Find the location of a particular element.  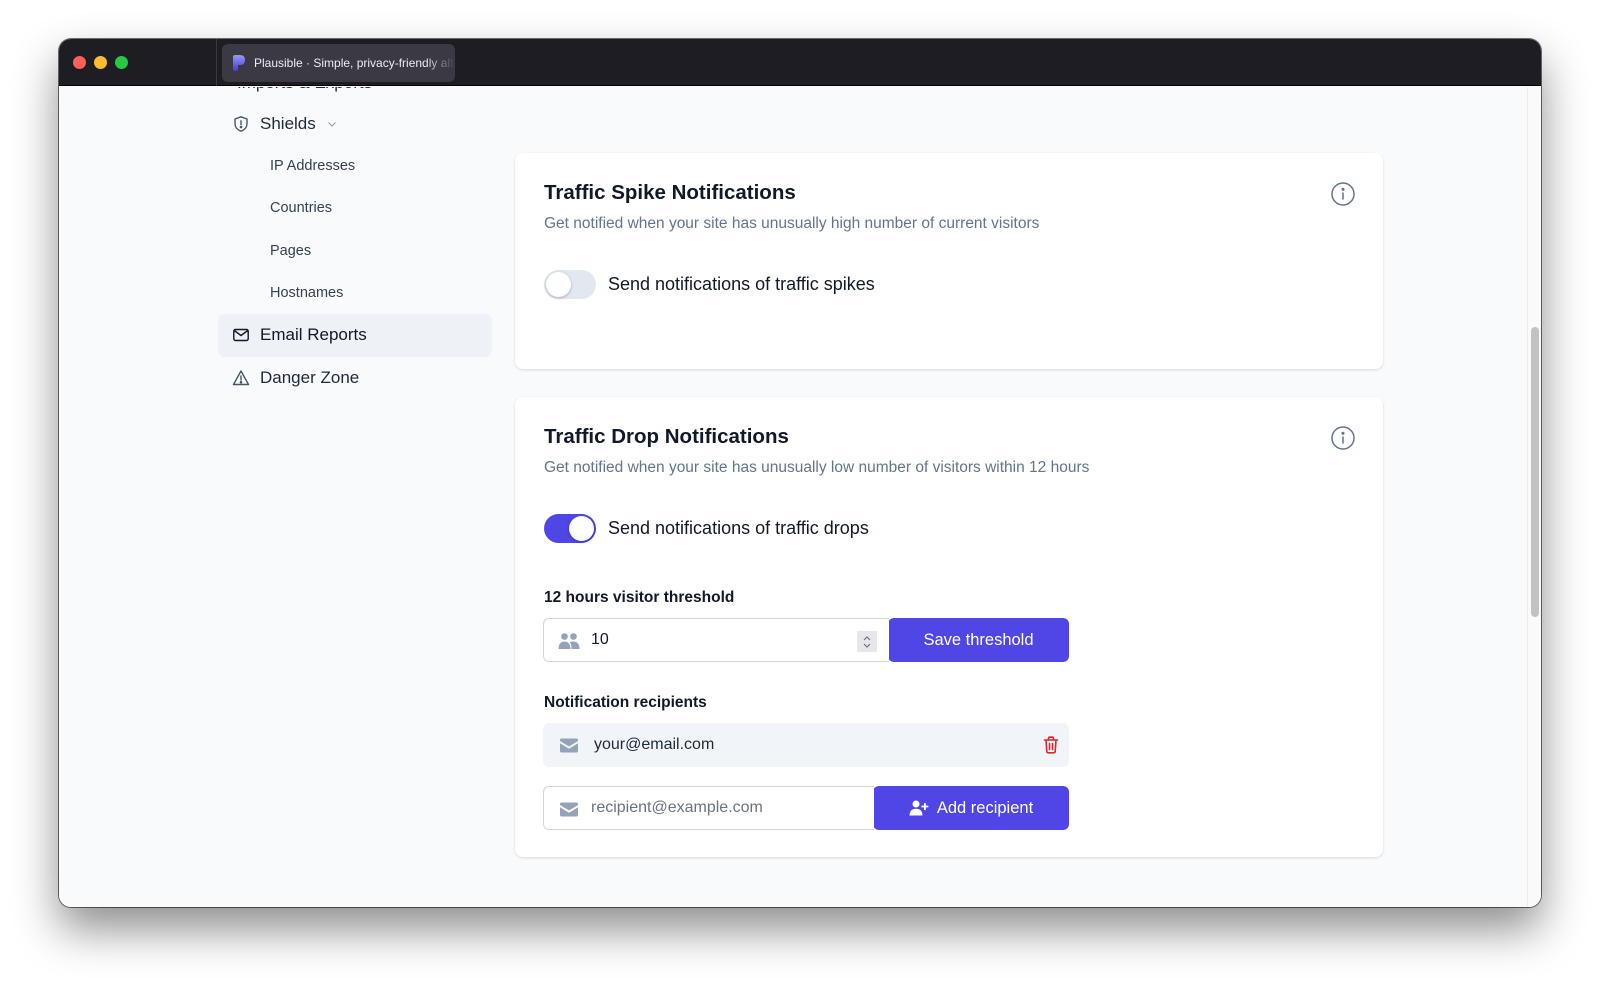

sidebar-item-hostnames: Hostnames is located at coordinates (306, 293).